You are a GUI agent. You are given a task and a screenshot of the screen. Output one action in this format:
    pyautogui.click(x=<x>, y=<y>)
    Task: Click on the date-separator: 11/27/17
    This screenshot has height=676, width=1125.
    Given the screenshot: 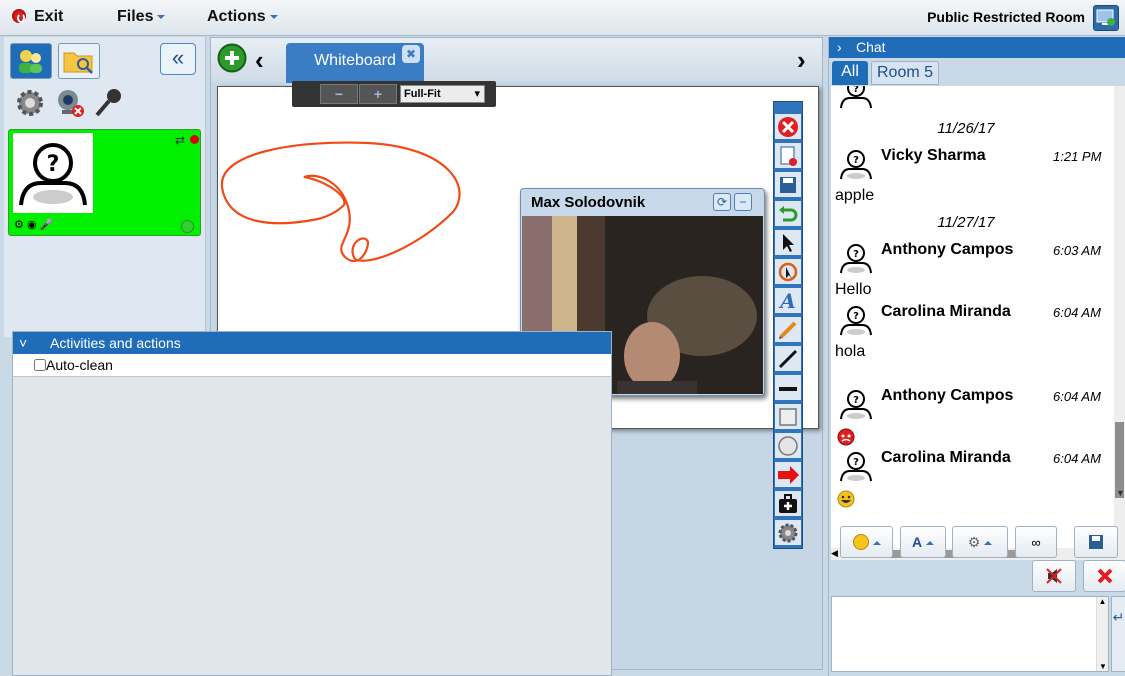 What is the action you would take?
    pyautogui.click(x=966, y=222)
    